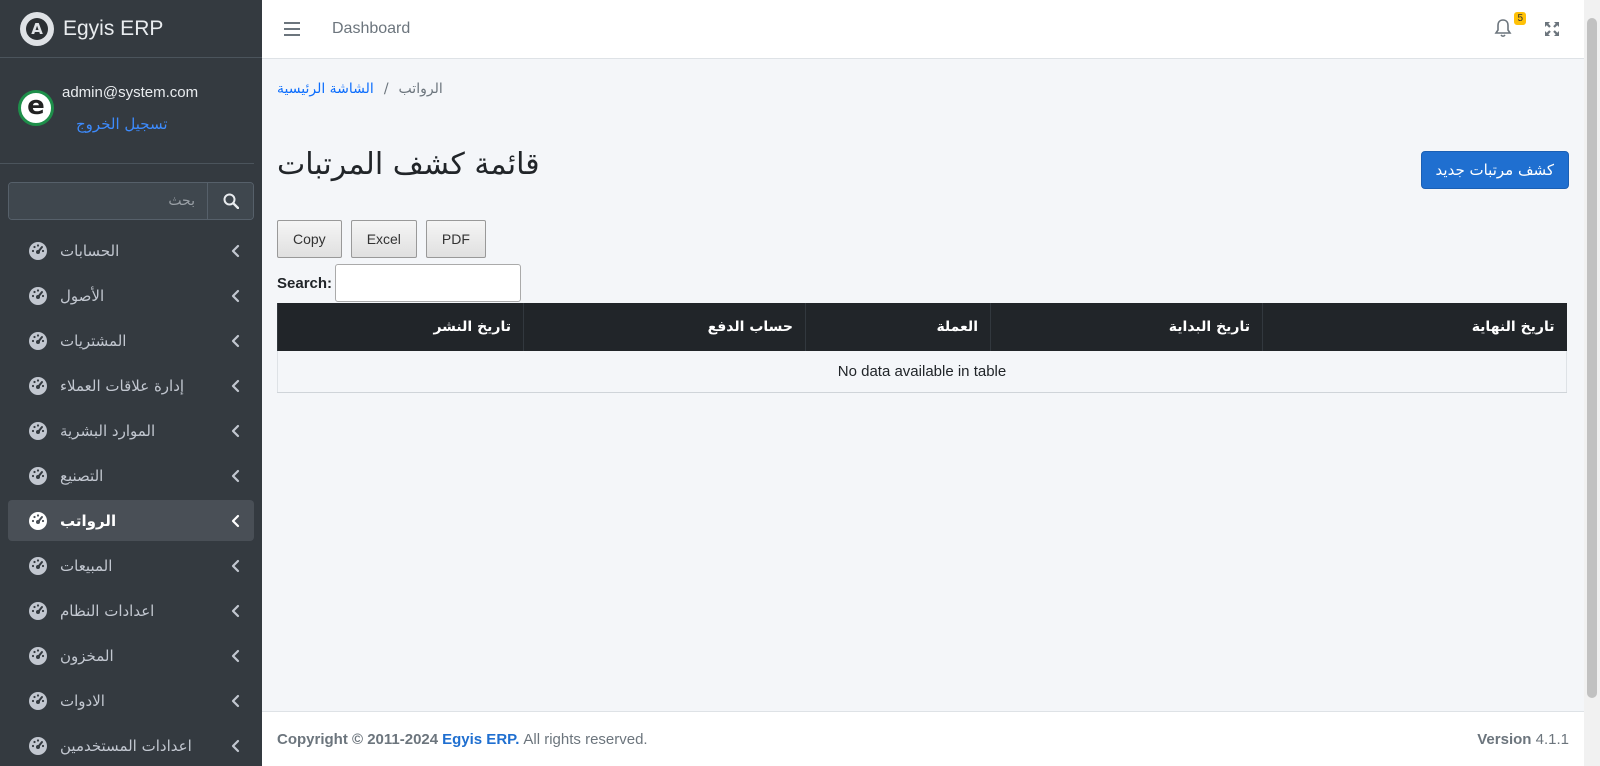  Describe the element at coordinates (130, 92) in the screenshot. I see `user-email: admin@system.com` at that location.